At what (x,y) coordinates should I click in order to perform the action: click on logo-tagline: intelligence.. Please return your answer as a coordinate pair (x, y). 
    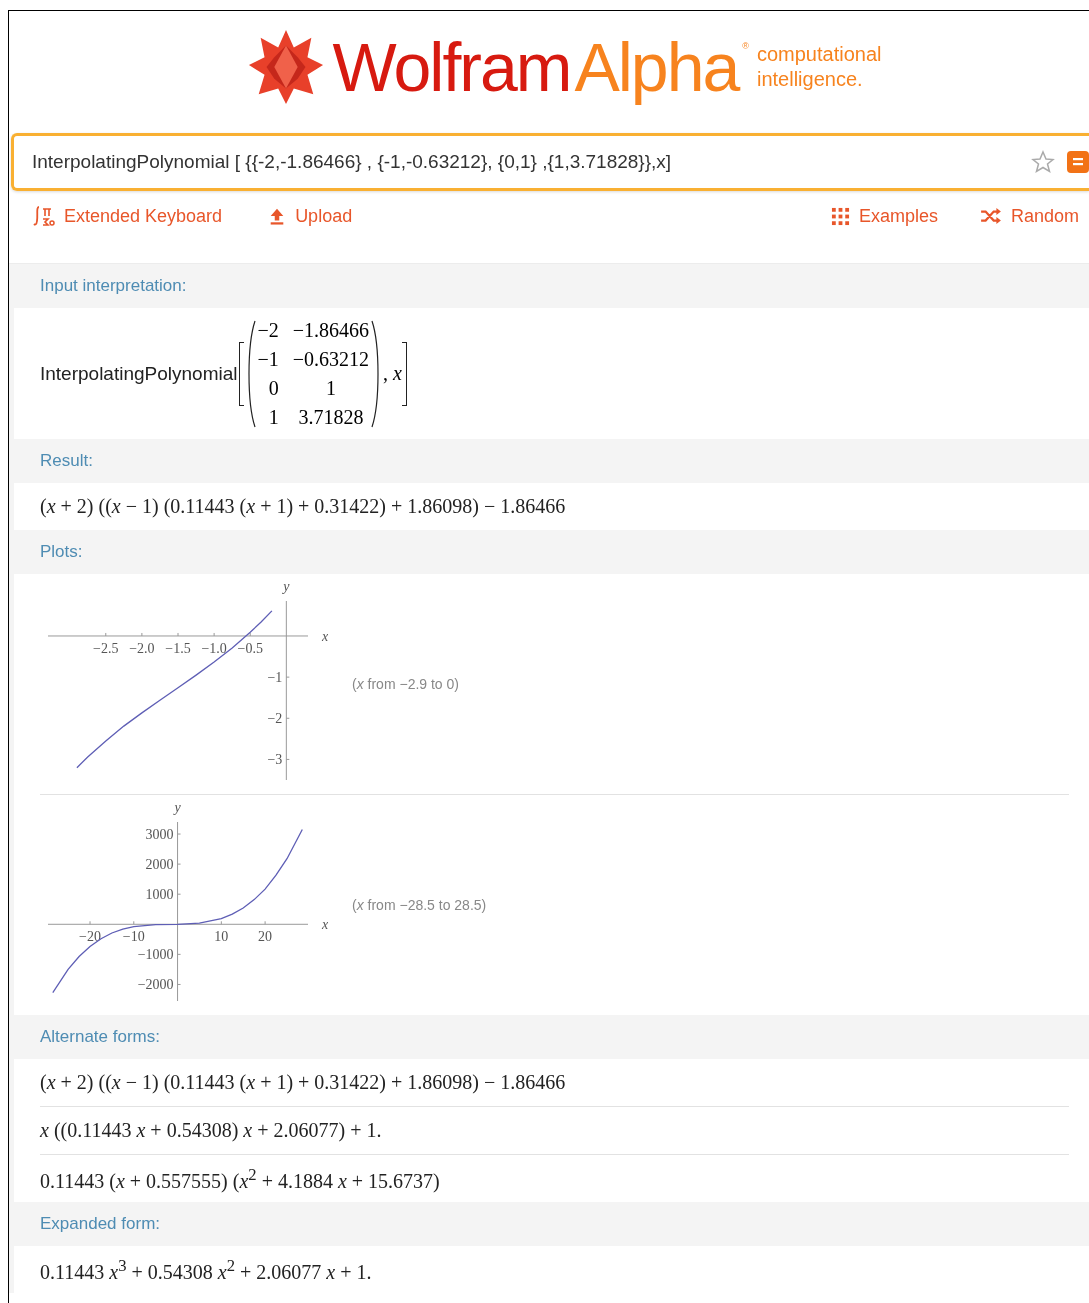
    Looking at the image, I should click on (810, 79).